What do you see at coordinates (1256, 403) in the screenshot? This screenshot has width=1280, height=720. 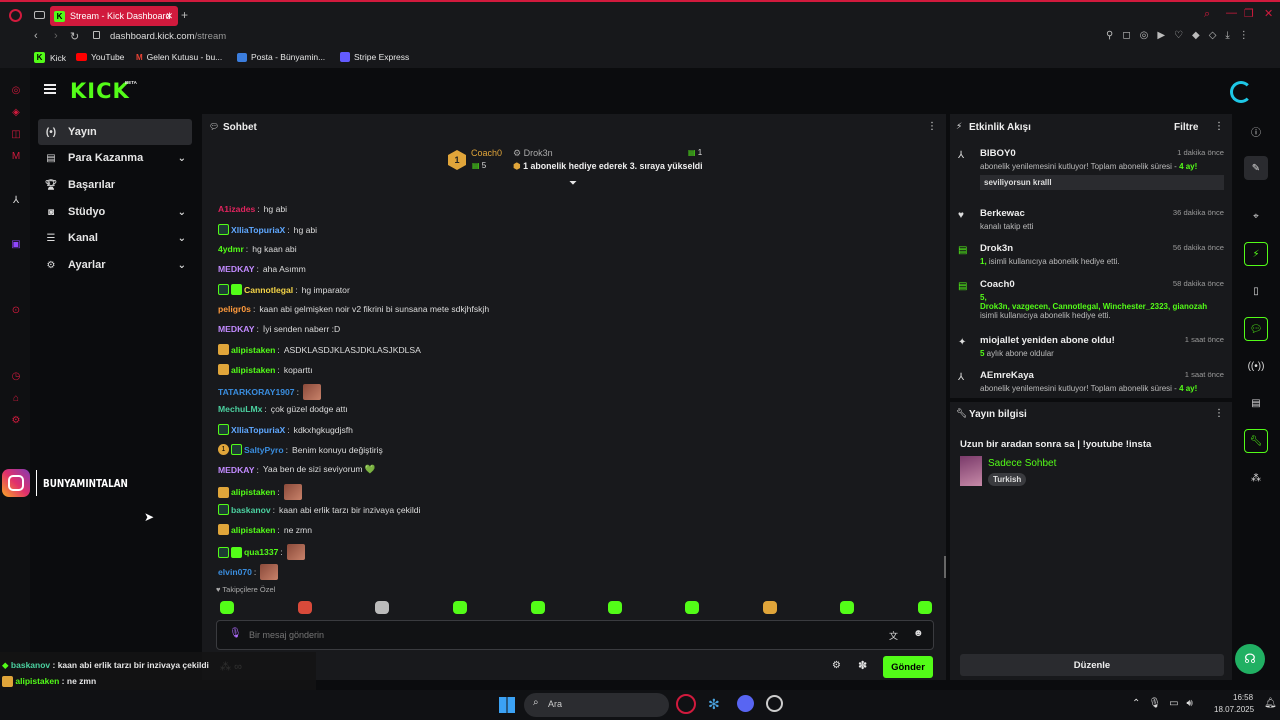 I see `layout-icon: ▤` at bounding box center [1256, 403].